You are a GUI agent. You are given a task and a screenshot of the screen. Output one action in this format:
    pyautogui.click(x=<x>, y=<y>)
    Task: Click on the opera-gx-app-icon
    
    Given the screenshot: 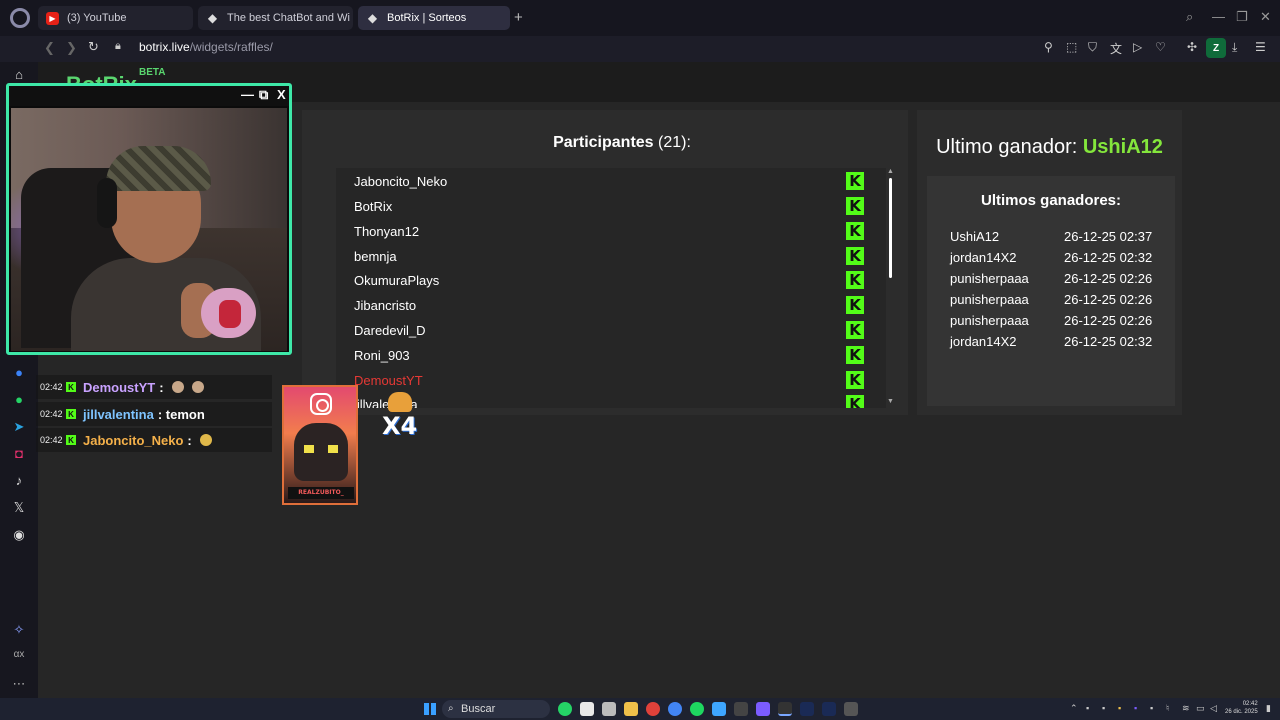 What is the action you would take?
    pyautogui.click(x=785, y=709)
    